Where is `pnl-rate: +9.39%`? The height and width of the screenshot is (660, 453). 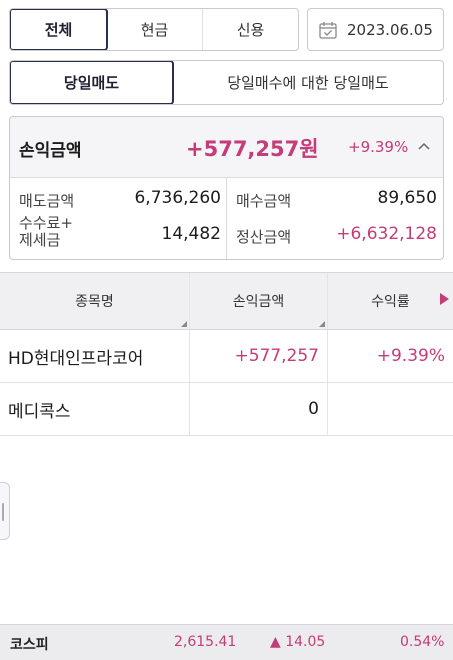
pnl-rate: +9.39% is located at coordinates (378, 147).